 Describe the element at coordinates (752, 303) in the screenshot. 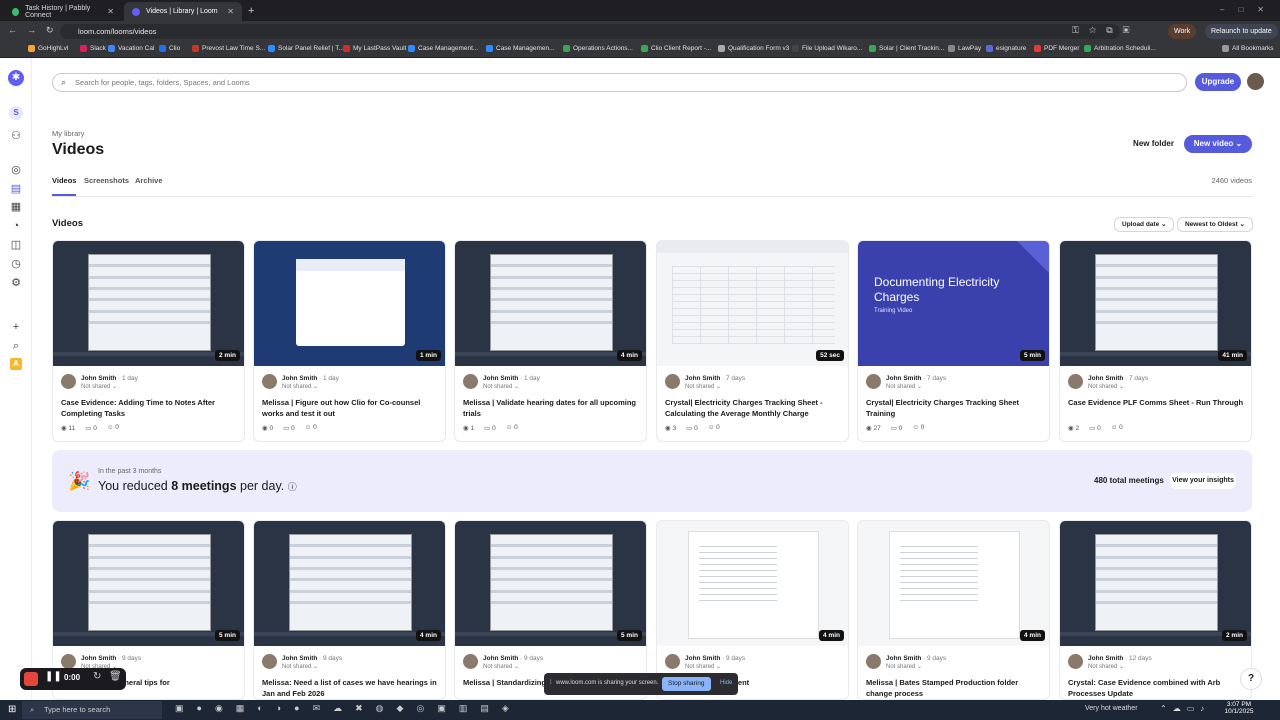

I see `video-thumbnail: 52 sec` at that location.